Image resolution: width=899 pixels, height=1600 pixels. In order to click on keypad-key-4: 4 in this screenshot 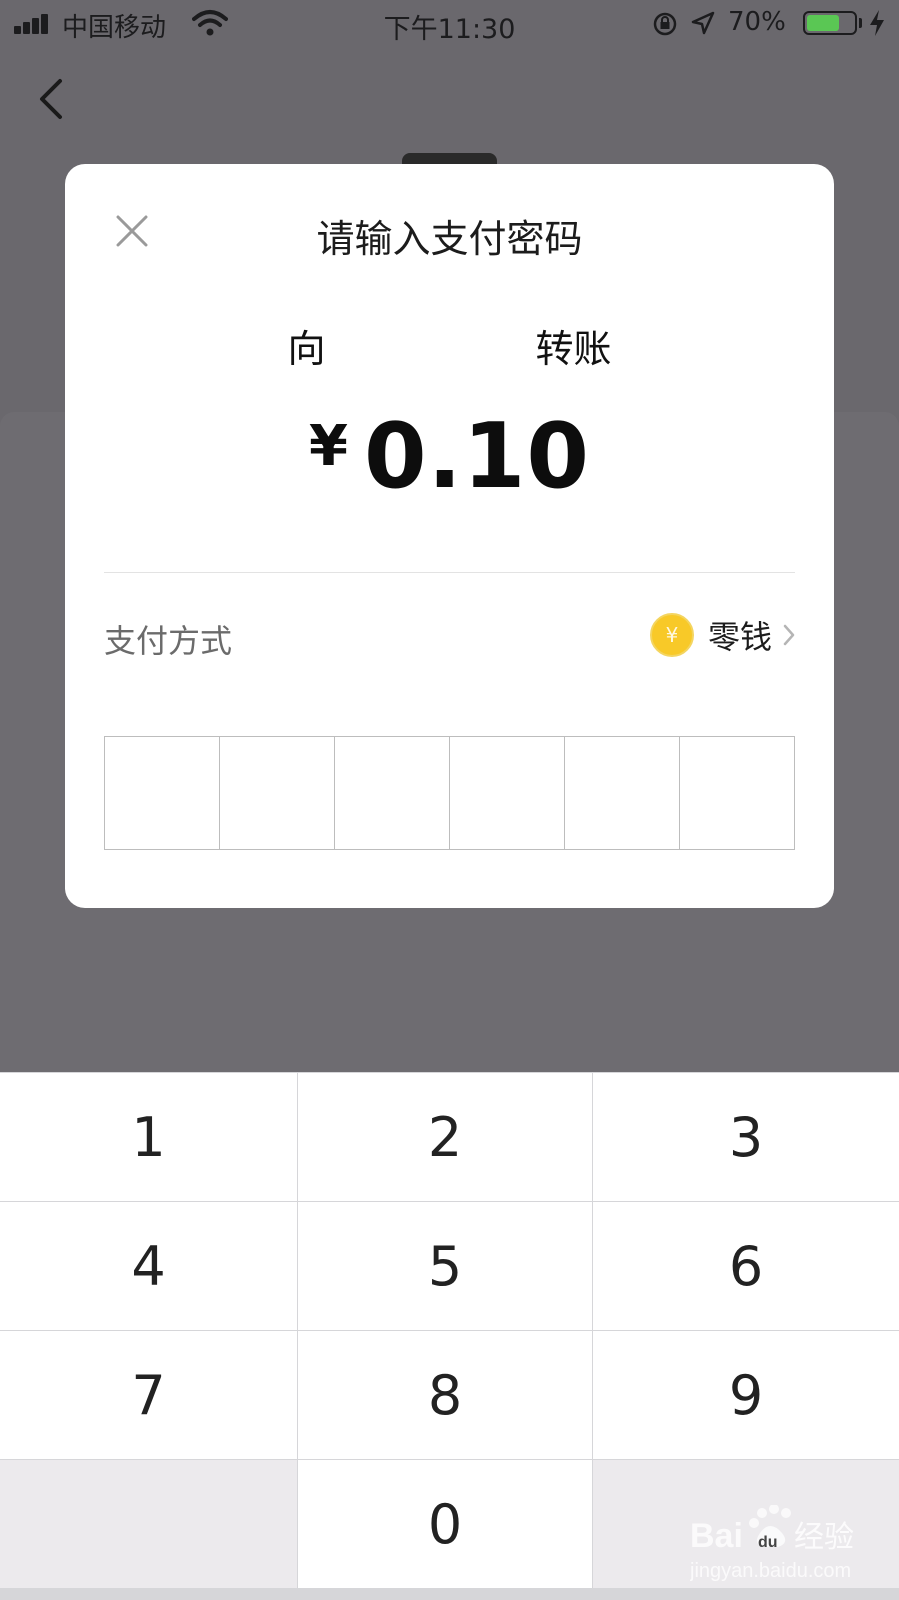, I will do `click(148, 1266)`.